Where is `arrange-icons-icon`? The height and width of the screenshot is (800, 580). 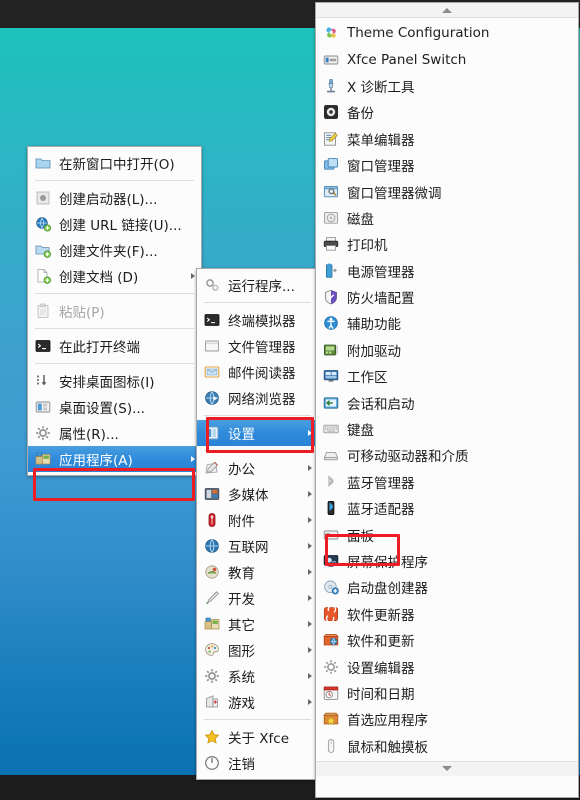 arrange-icons-icon is located at coordinates (43, 381).